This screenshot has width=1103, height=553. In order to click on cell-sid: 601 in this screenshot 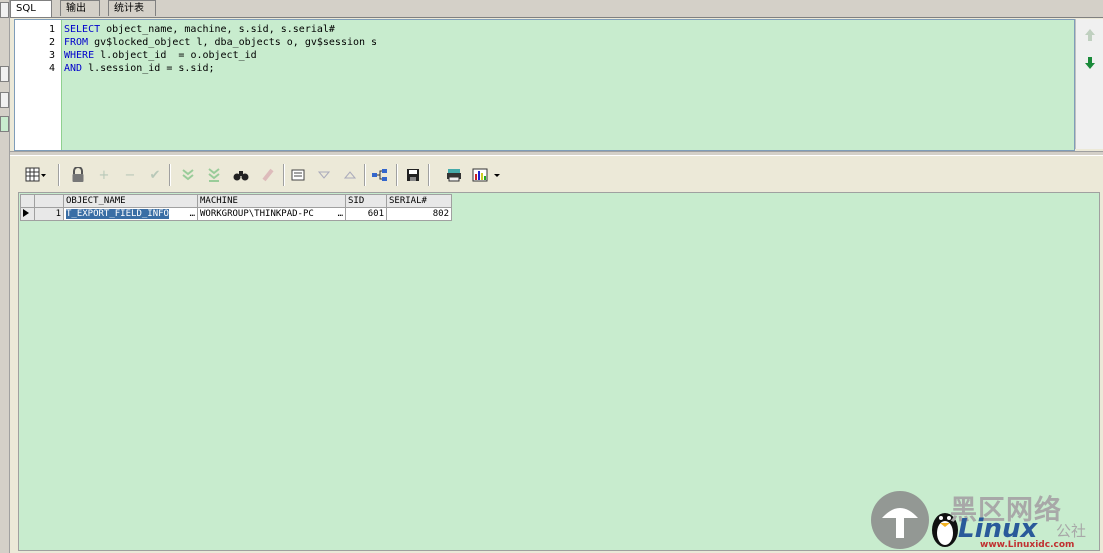, I will do `click(366, 214)`.